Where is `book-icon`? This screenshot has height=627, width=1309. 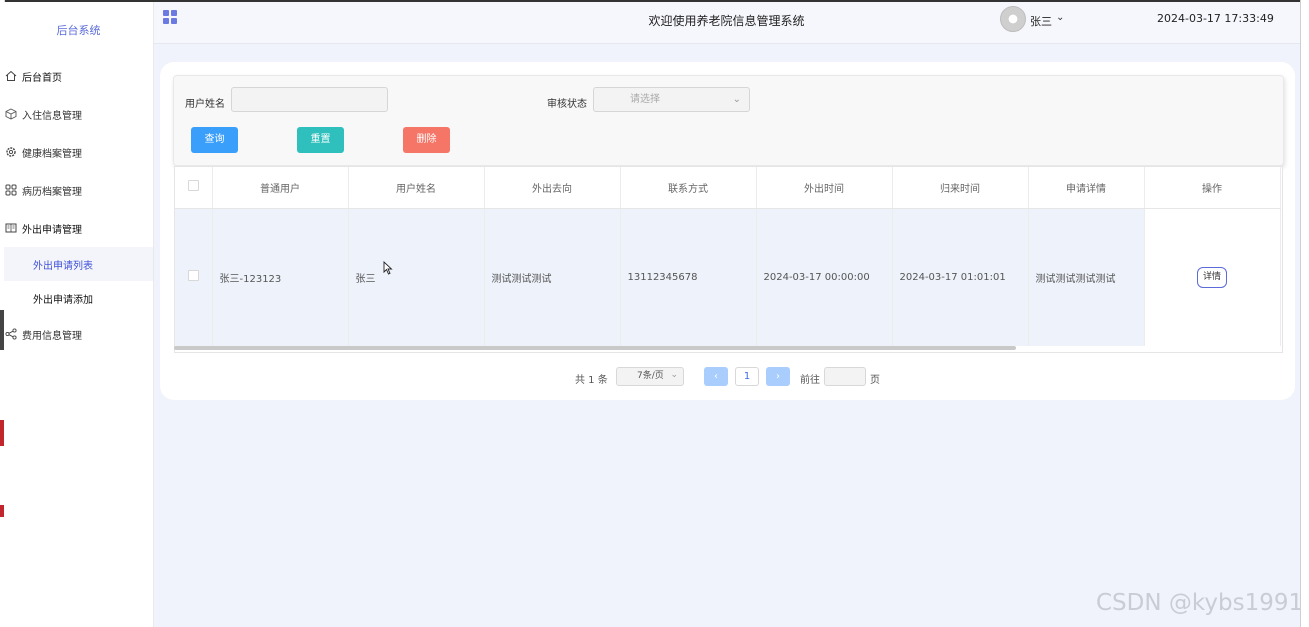 book-icon is located at coordinates (11, 228).